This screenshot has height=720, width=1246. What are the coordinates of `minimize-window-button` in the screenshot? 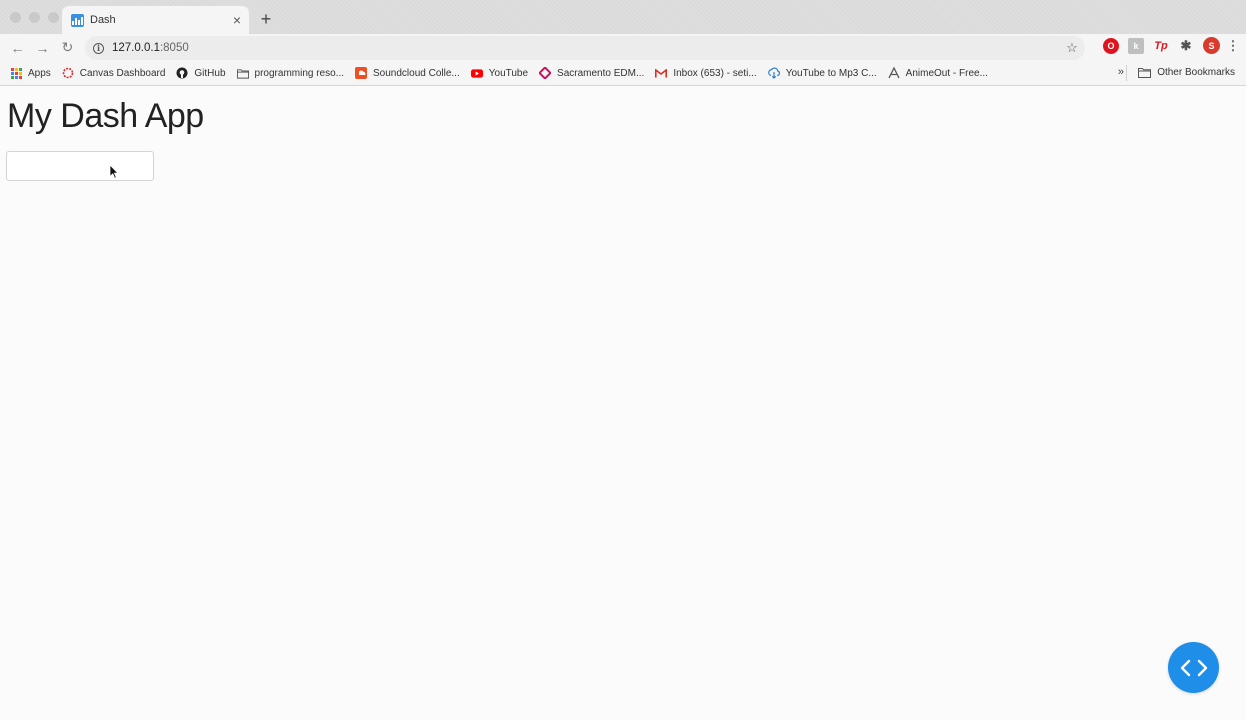 It's located at (34, 17).